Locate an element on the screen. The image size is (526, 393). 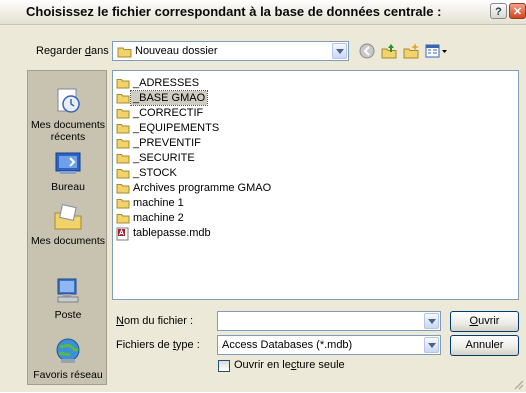
place-label: Mes documents récents is located at coordinates (68, 131).